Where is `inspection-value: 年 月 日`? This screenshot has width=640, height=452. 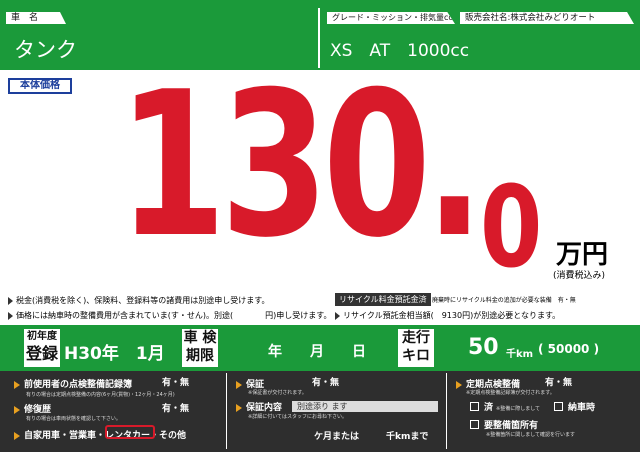 inspection-value: 年 月 日 is located at coordinates (317, 352).